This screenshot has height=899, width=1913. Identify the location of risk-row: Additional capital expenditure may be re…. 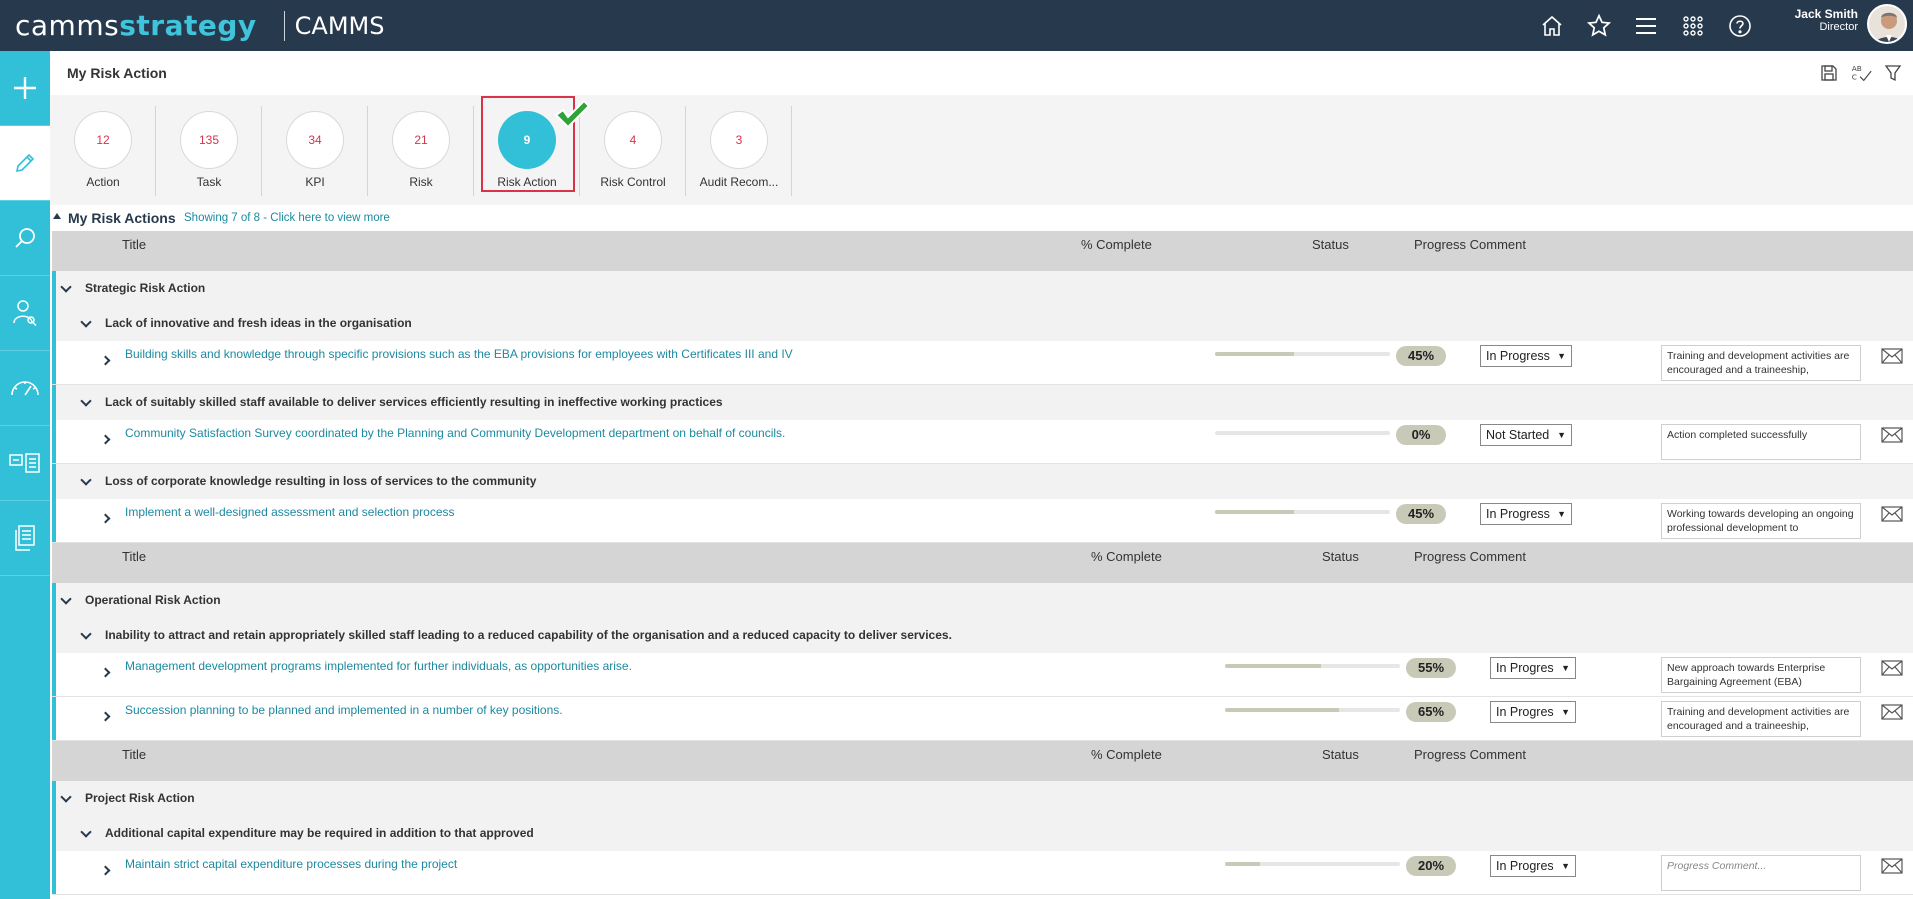
(982, 833).